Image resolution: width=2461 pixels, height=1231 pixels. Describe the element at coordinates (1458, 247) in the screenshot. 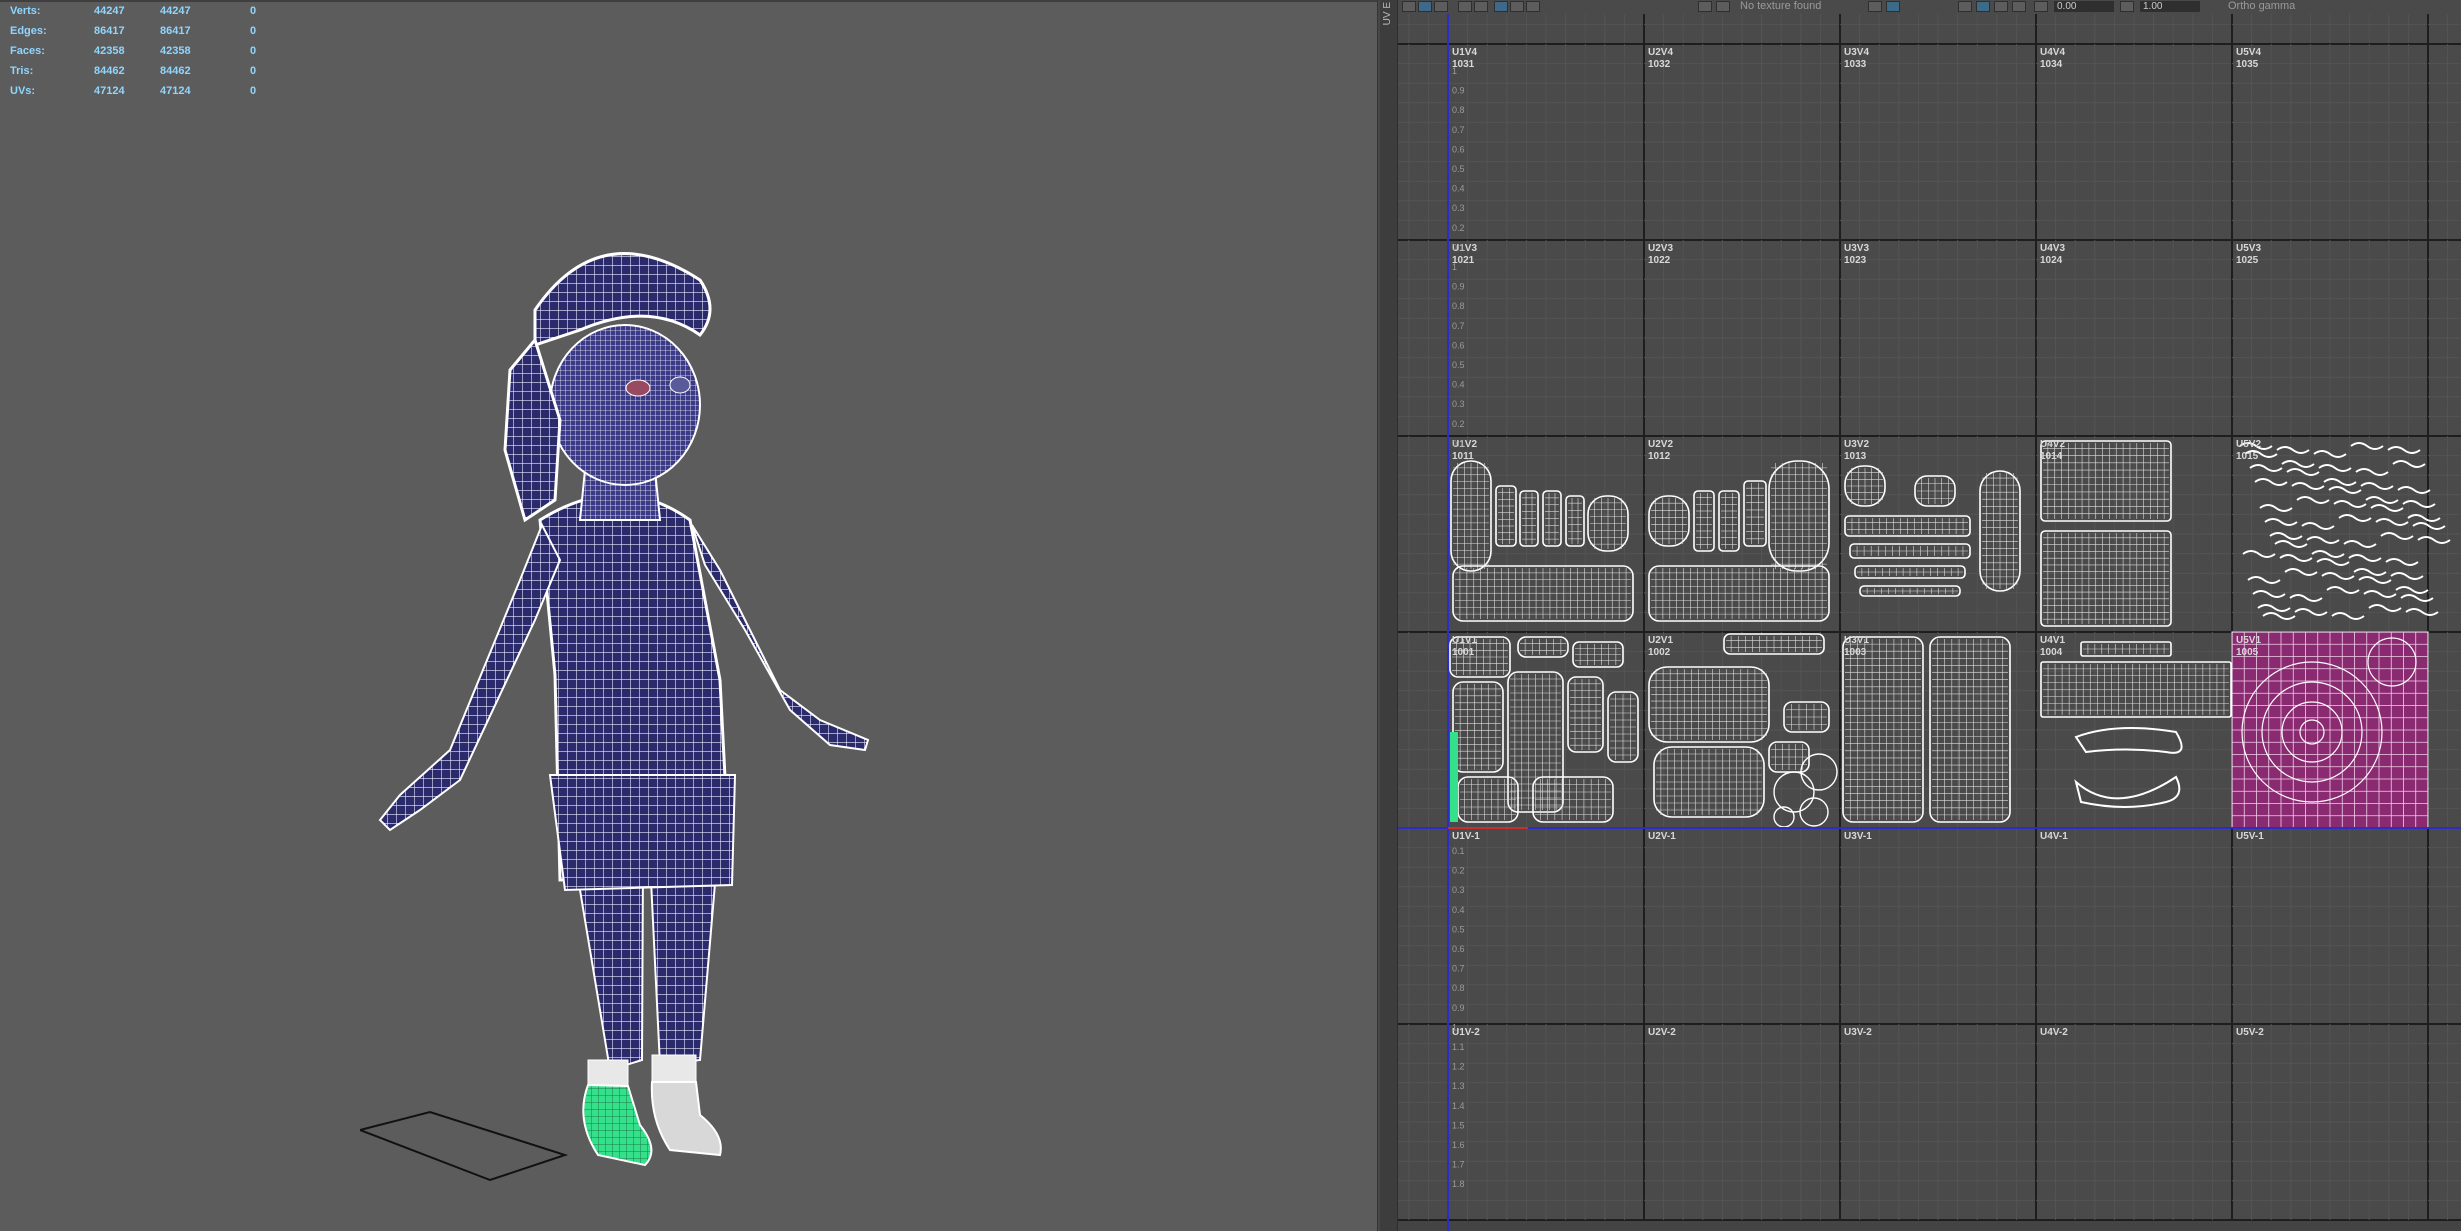

I see `ruler-tick-label: 0.1` at that location.